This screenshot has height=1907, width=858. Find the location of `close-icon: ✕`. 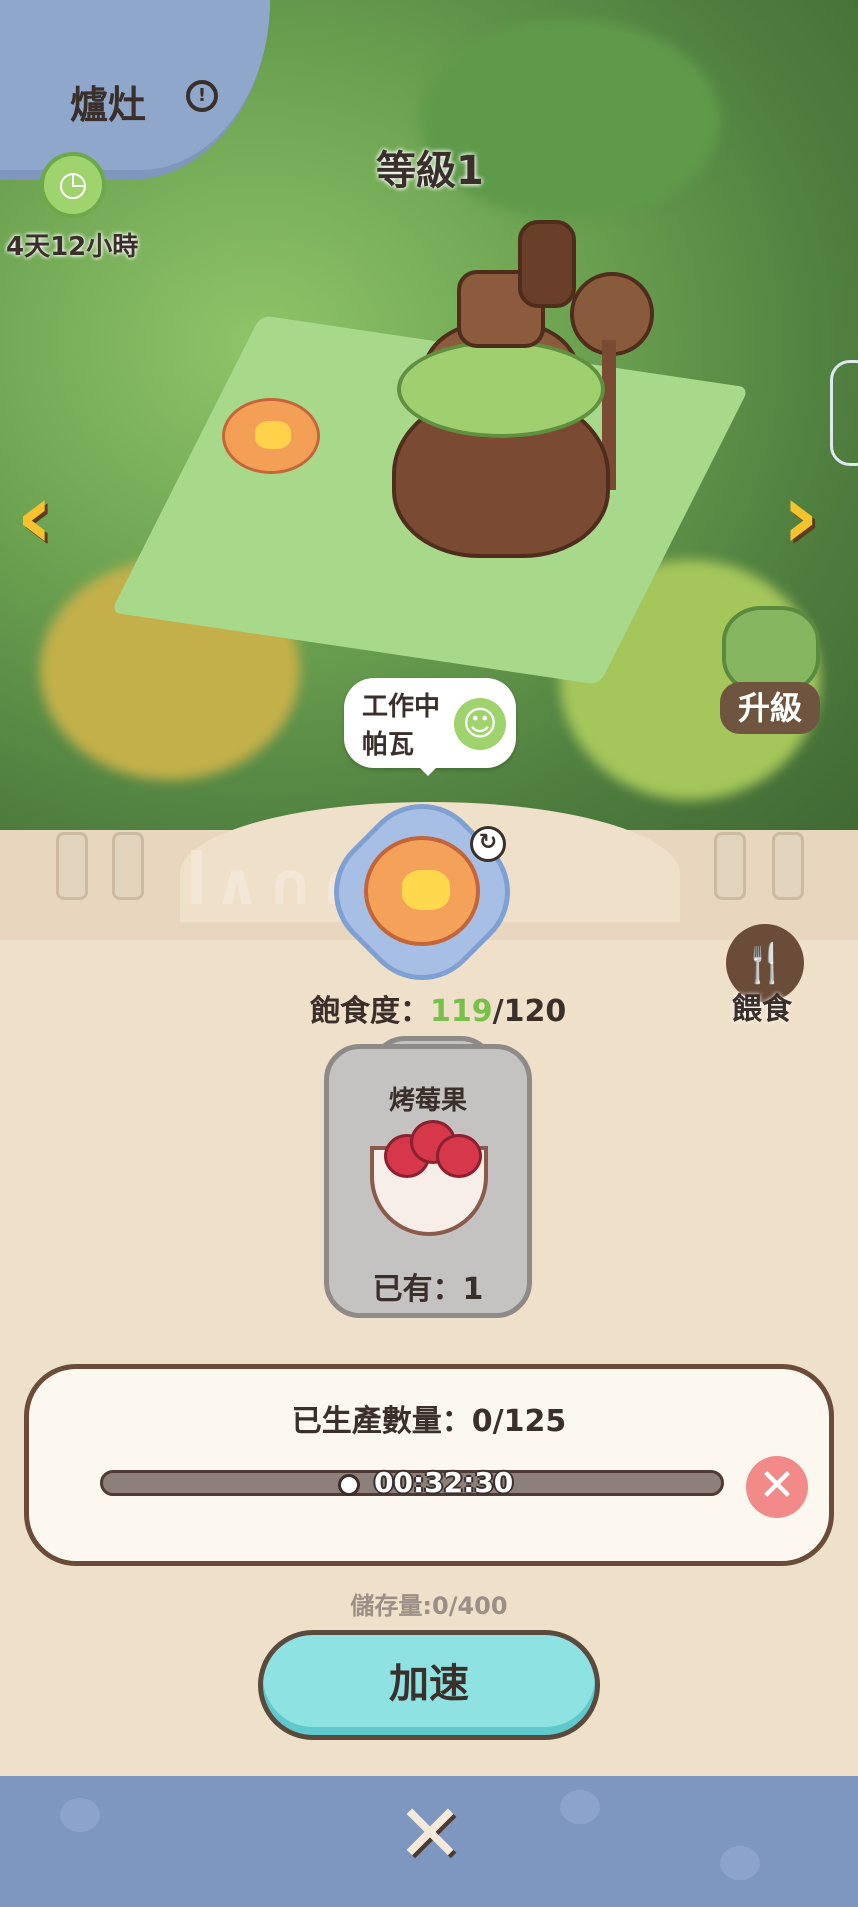

close-icon: ✕ is located at coordinates (430, 1834).